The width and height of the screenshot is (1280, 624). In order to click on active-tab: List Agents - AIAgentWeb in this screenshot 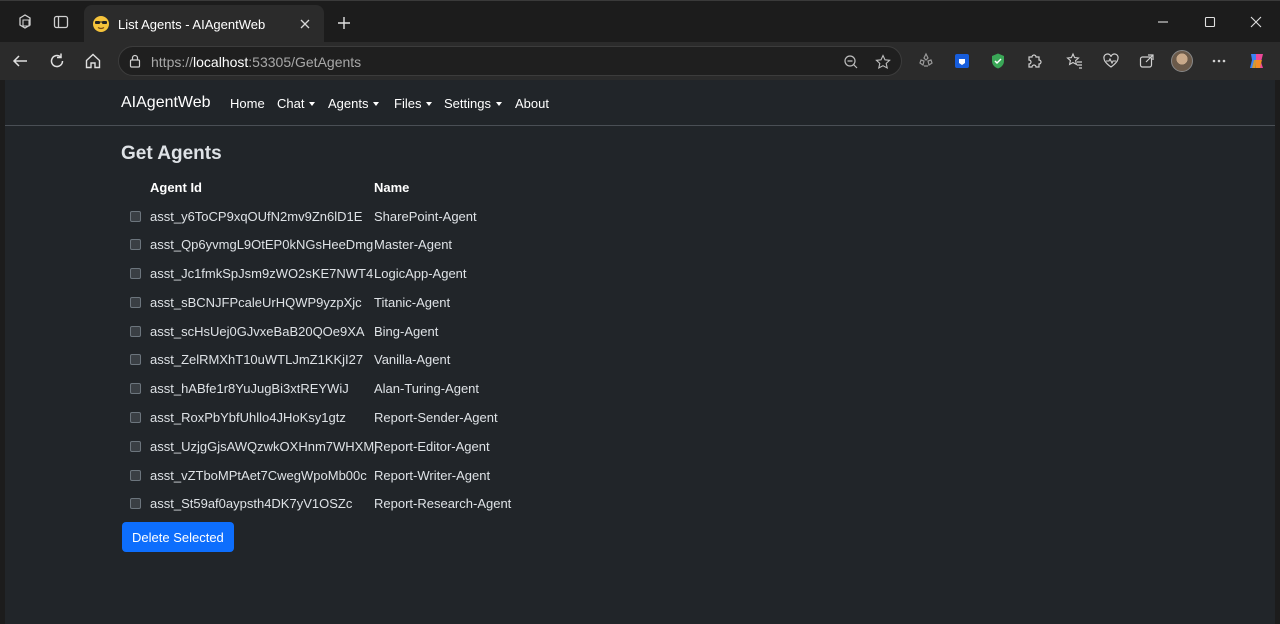, I will do `click(204, 24)`.